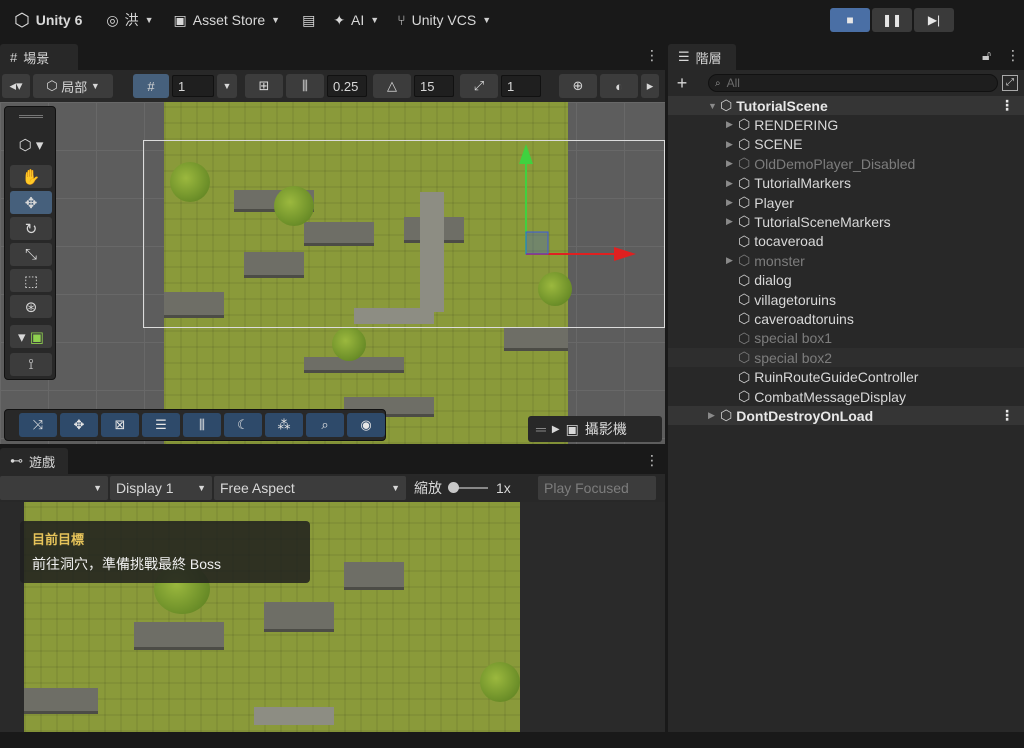 This screenshot has height=748, width=1024. Describe the element at coordinates (597, 488) in the screenshot. I see `play-focused-dropdown: Play Focused` at that location.